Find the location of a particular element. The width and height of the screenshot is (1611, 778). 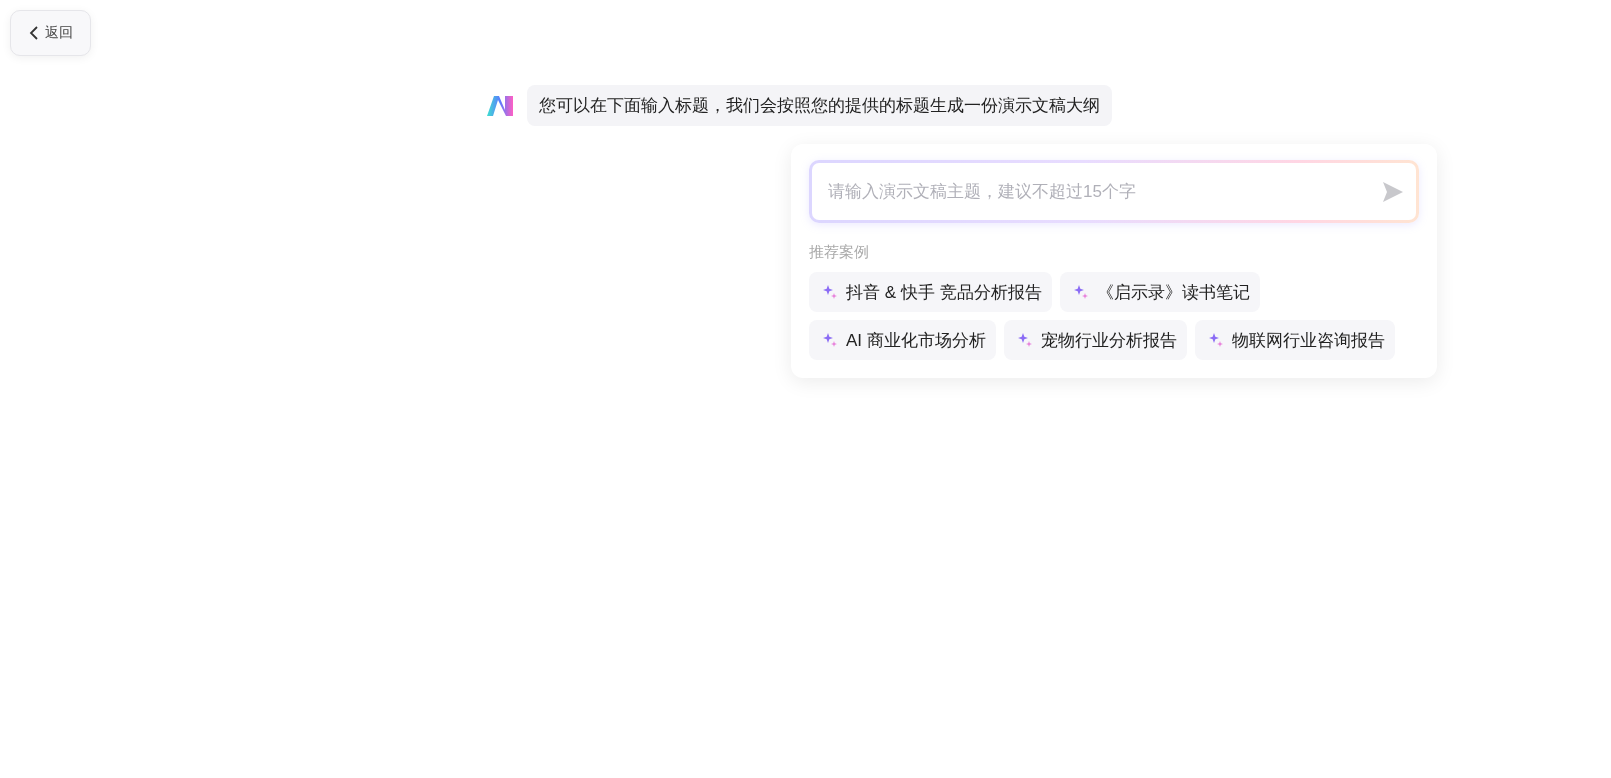

suggestions-title: 推荐案例 is located at coordinates (839, 252).